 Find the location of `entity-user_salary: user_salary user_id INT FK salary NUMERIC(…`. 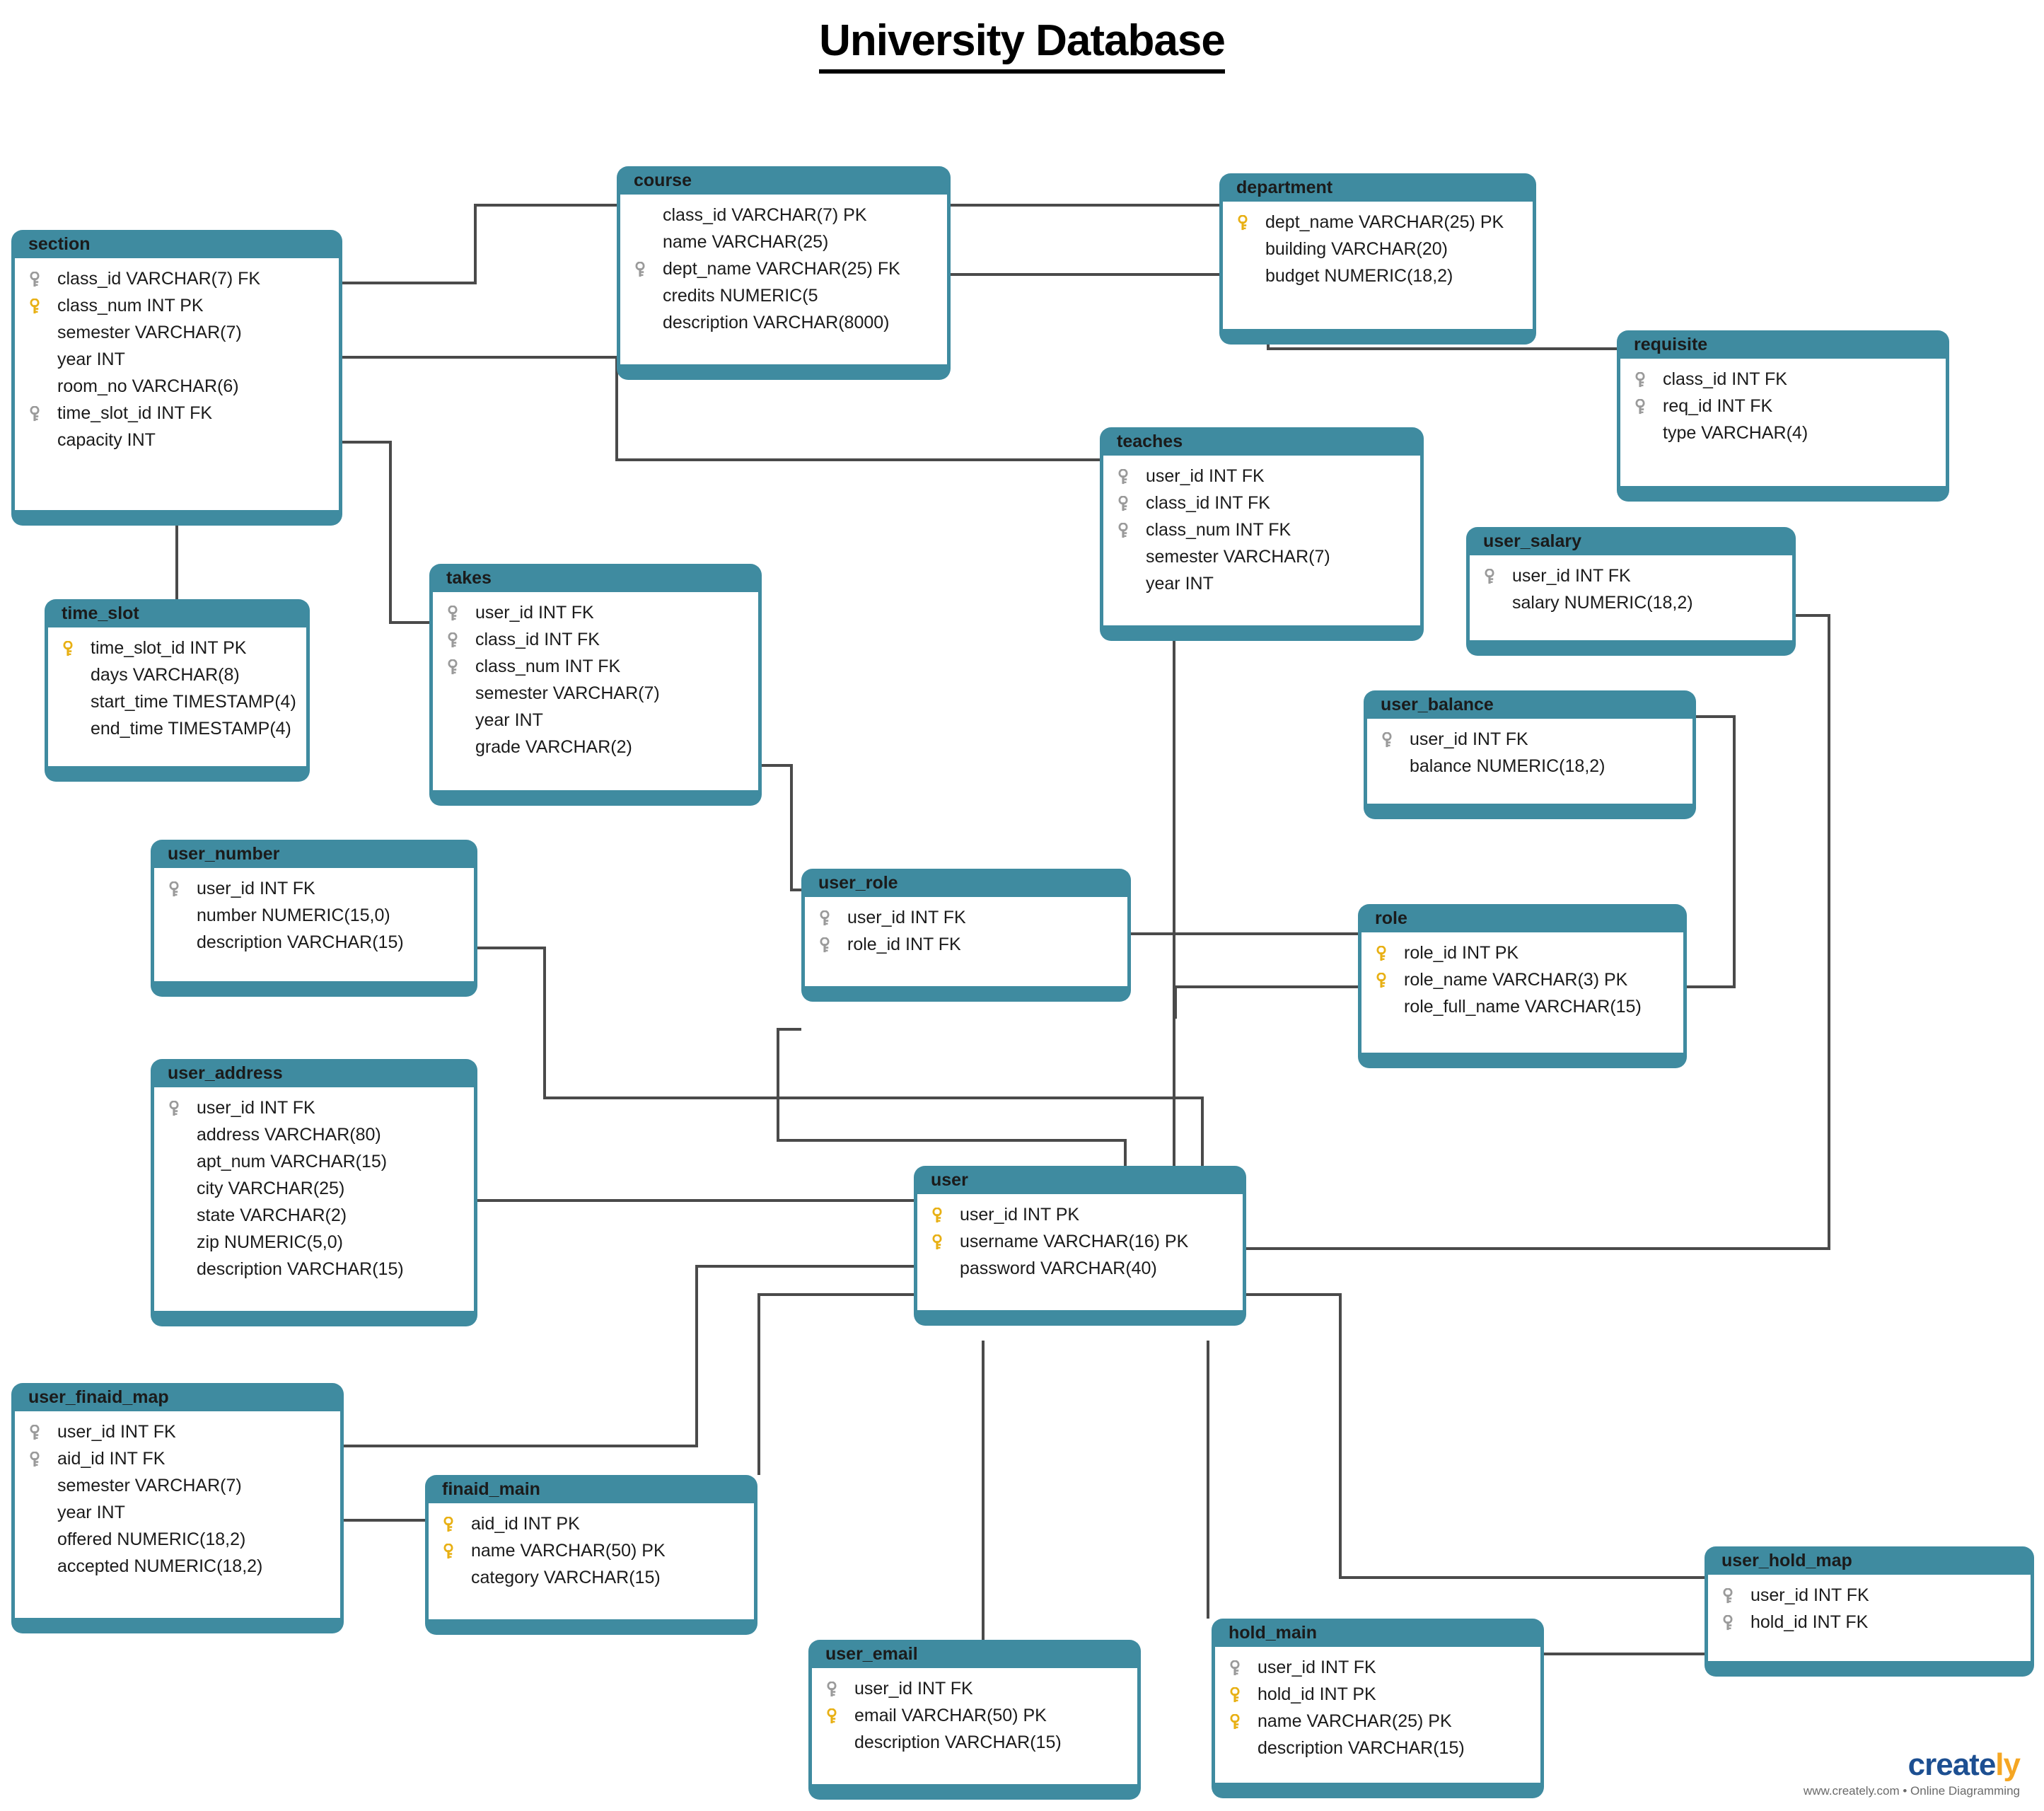

entity-user_salary: user_salary user_id INT FK salary NUMERIC(… is located at coordinates (1631, 591).